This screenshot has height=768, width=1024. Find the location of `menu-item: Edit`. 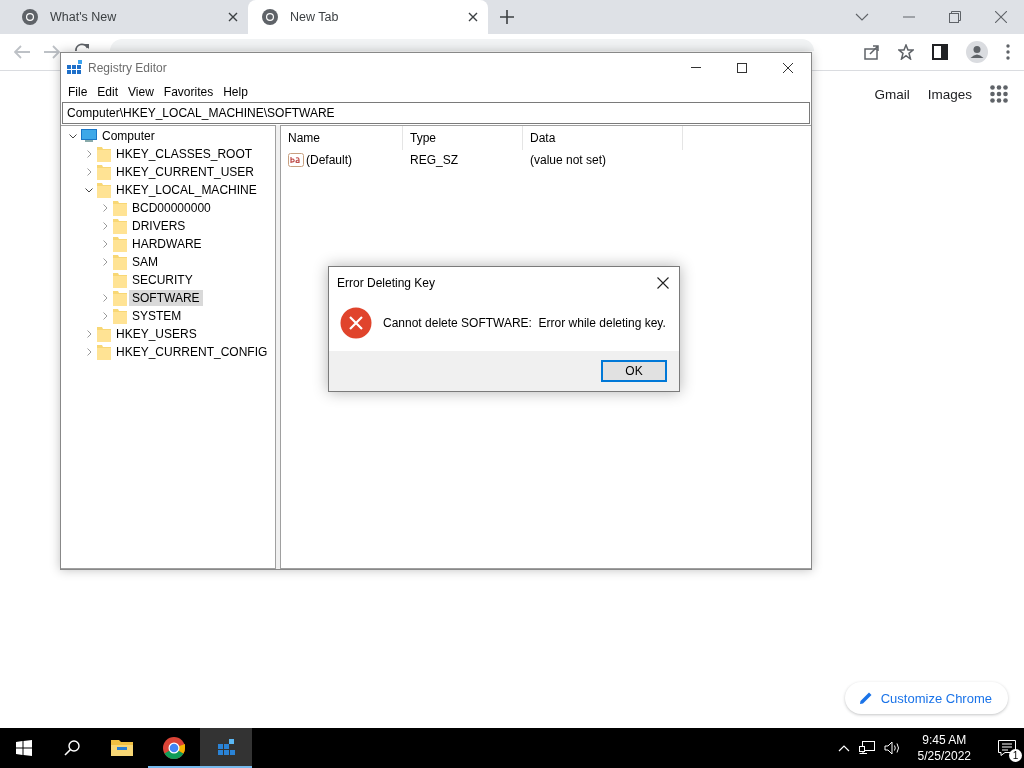

menu-item: Edit is located at coordinates (108, 92).